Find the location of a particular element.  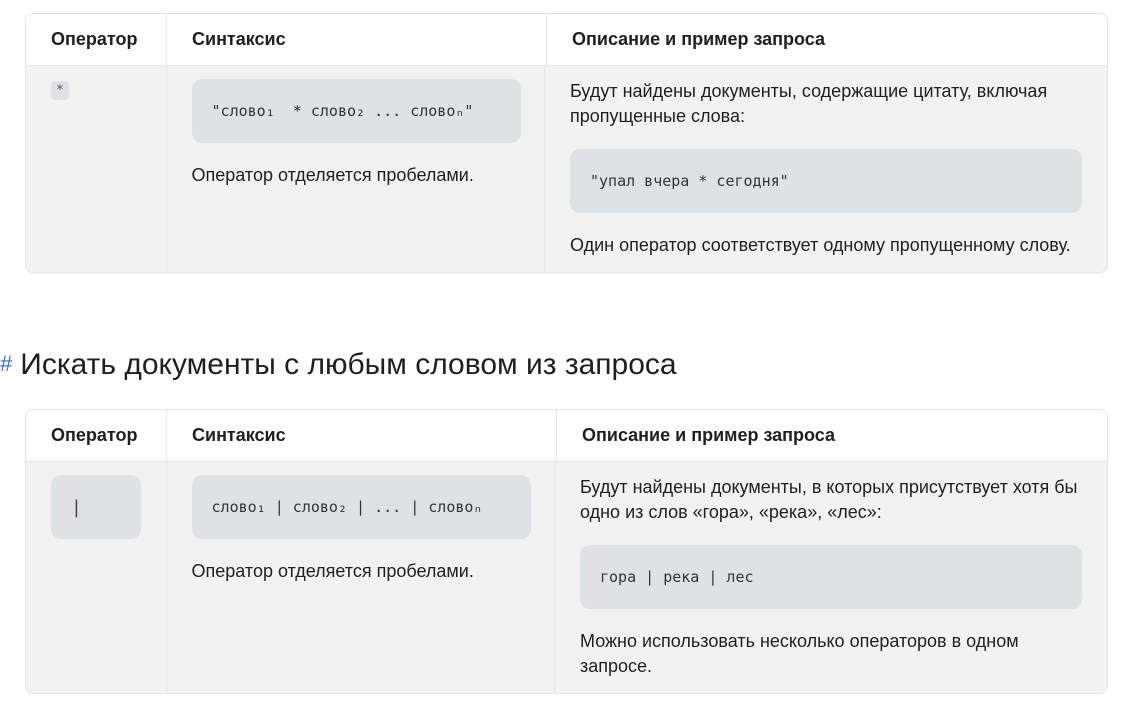

syntax-code: слово₁ | слово₂ | ... | словоₙ is located at coordinates (361, 507).